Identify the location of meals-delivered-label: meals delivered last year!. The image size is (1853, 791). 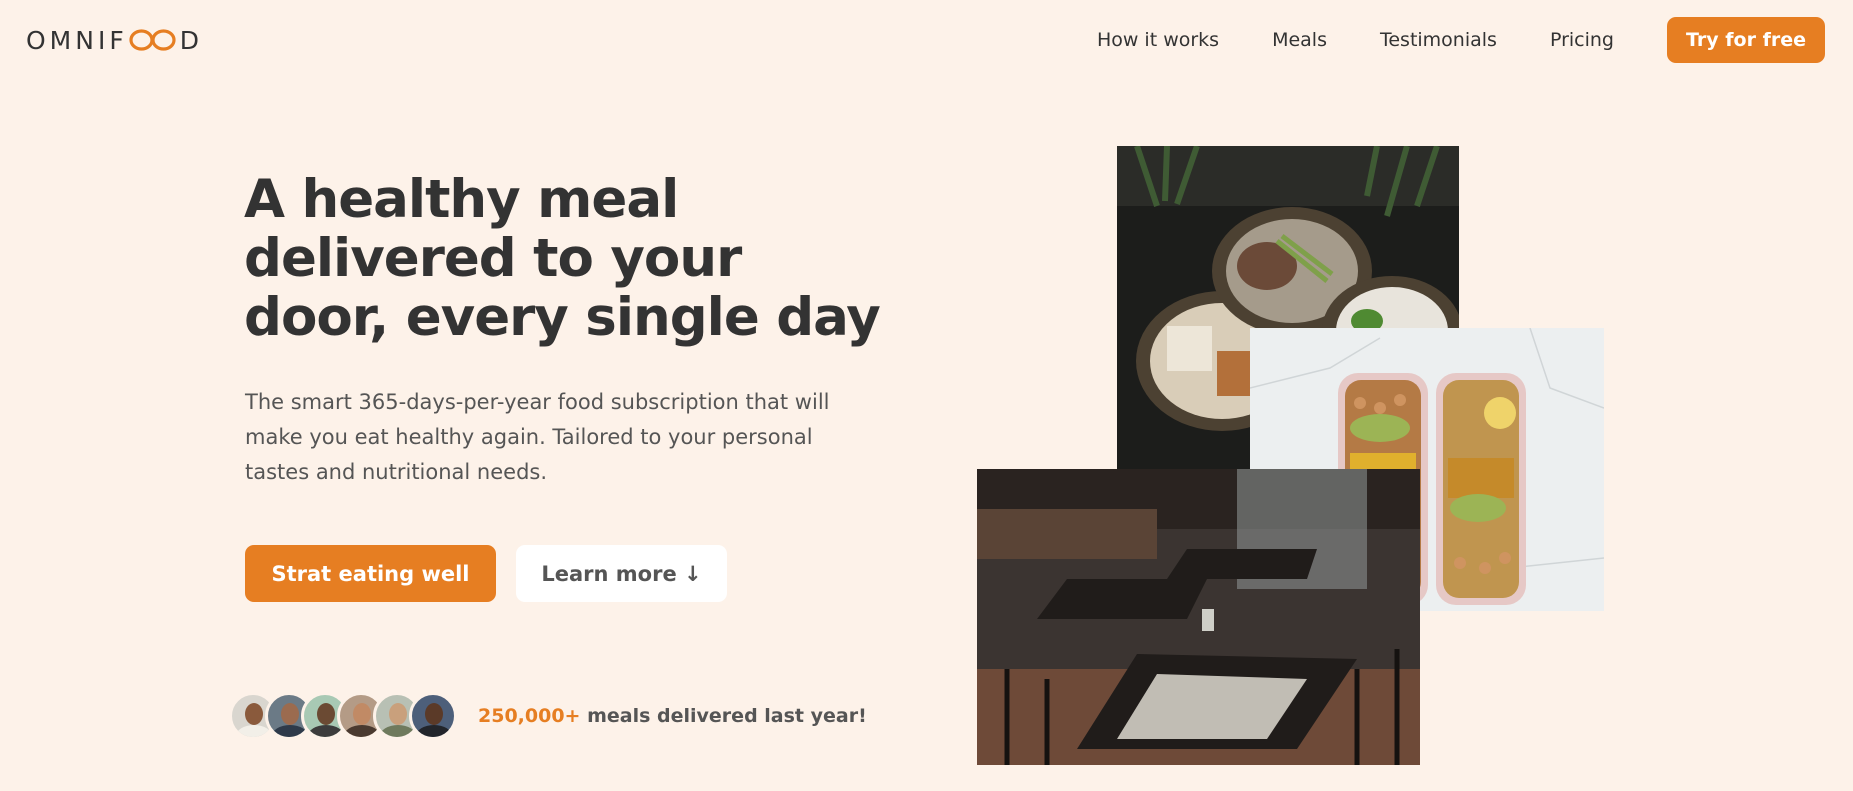
(723, 716).